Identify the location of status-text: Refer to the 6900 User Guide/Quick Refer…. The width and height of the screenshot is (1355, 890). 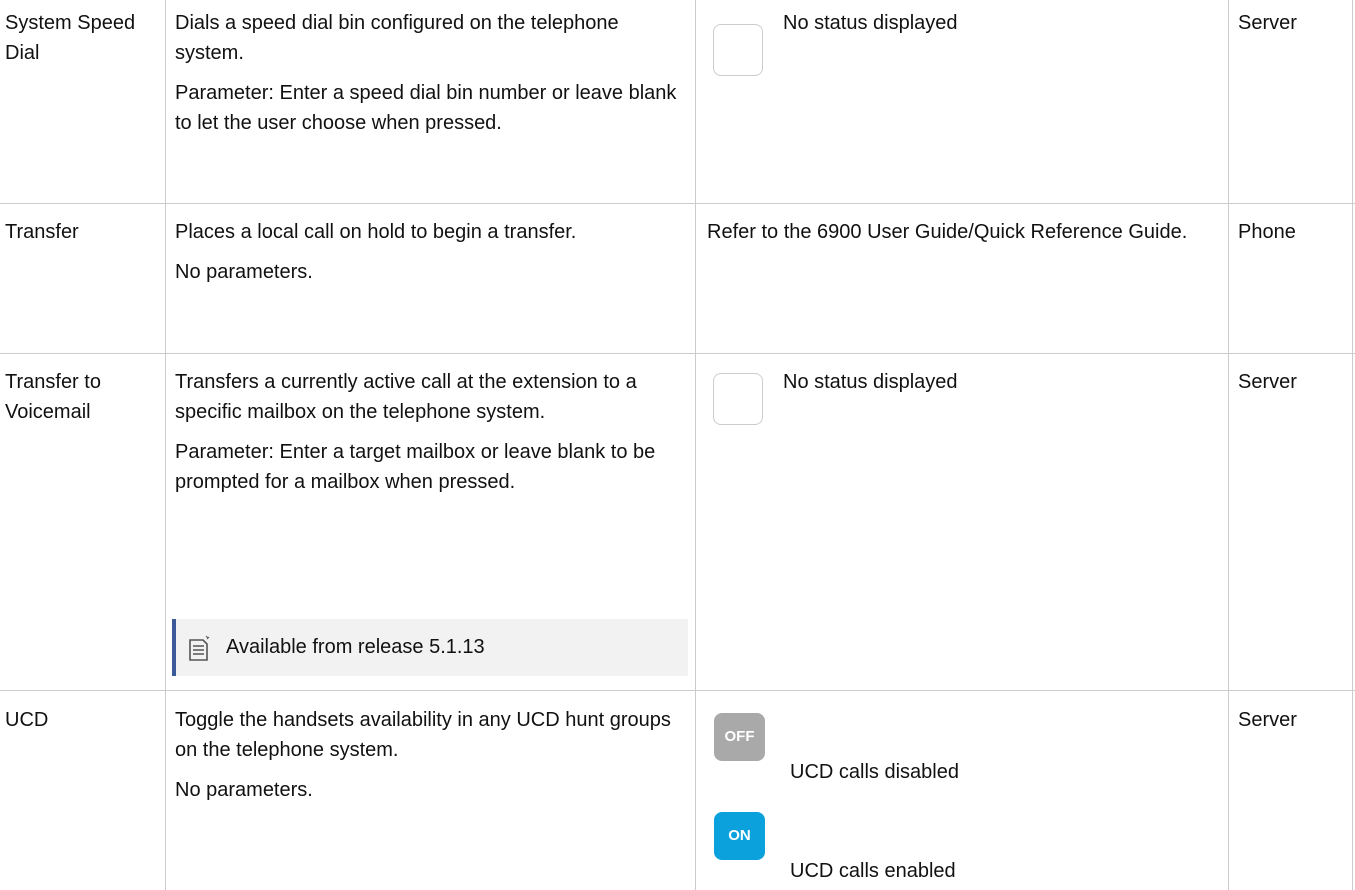
(947, 232).